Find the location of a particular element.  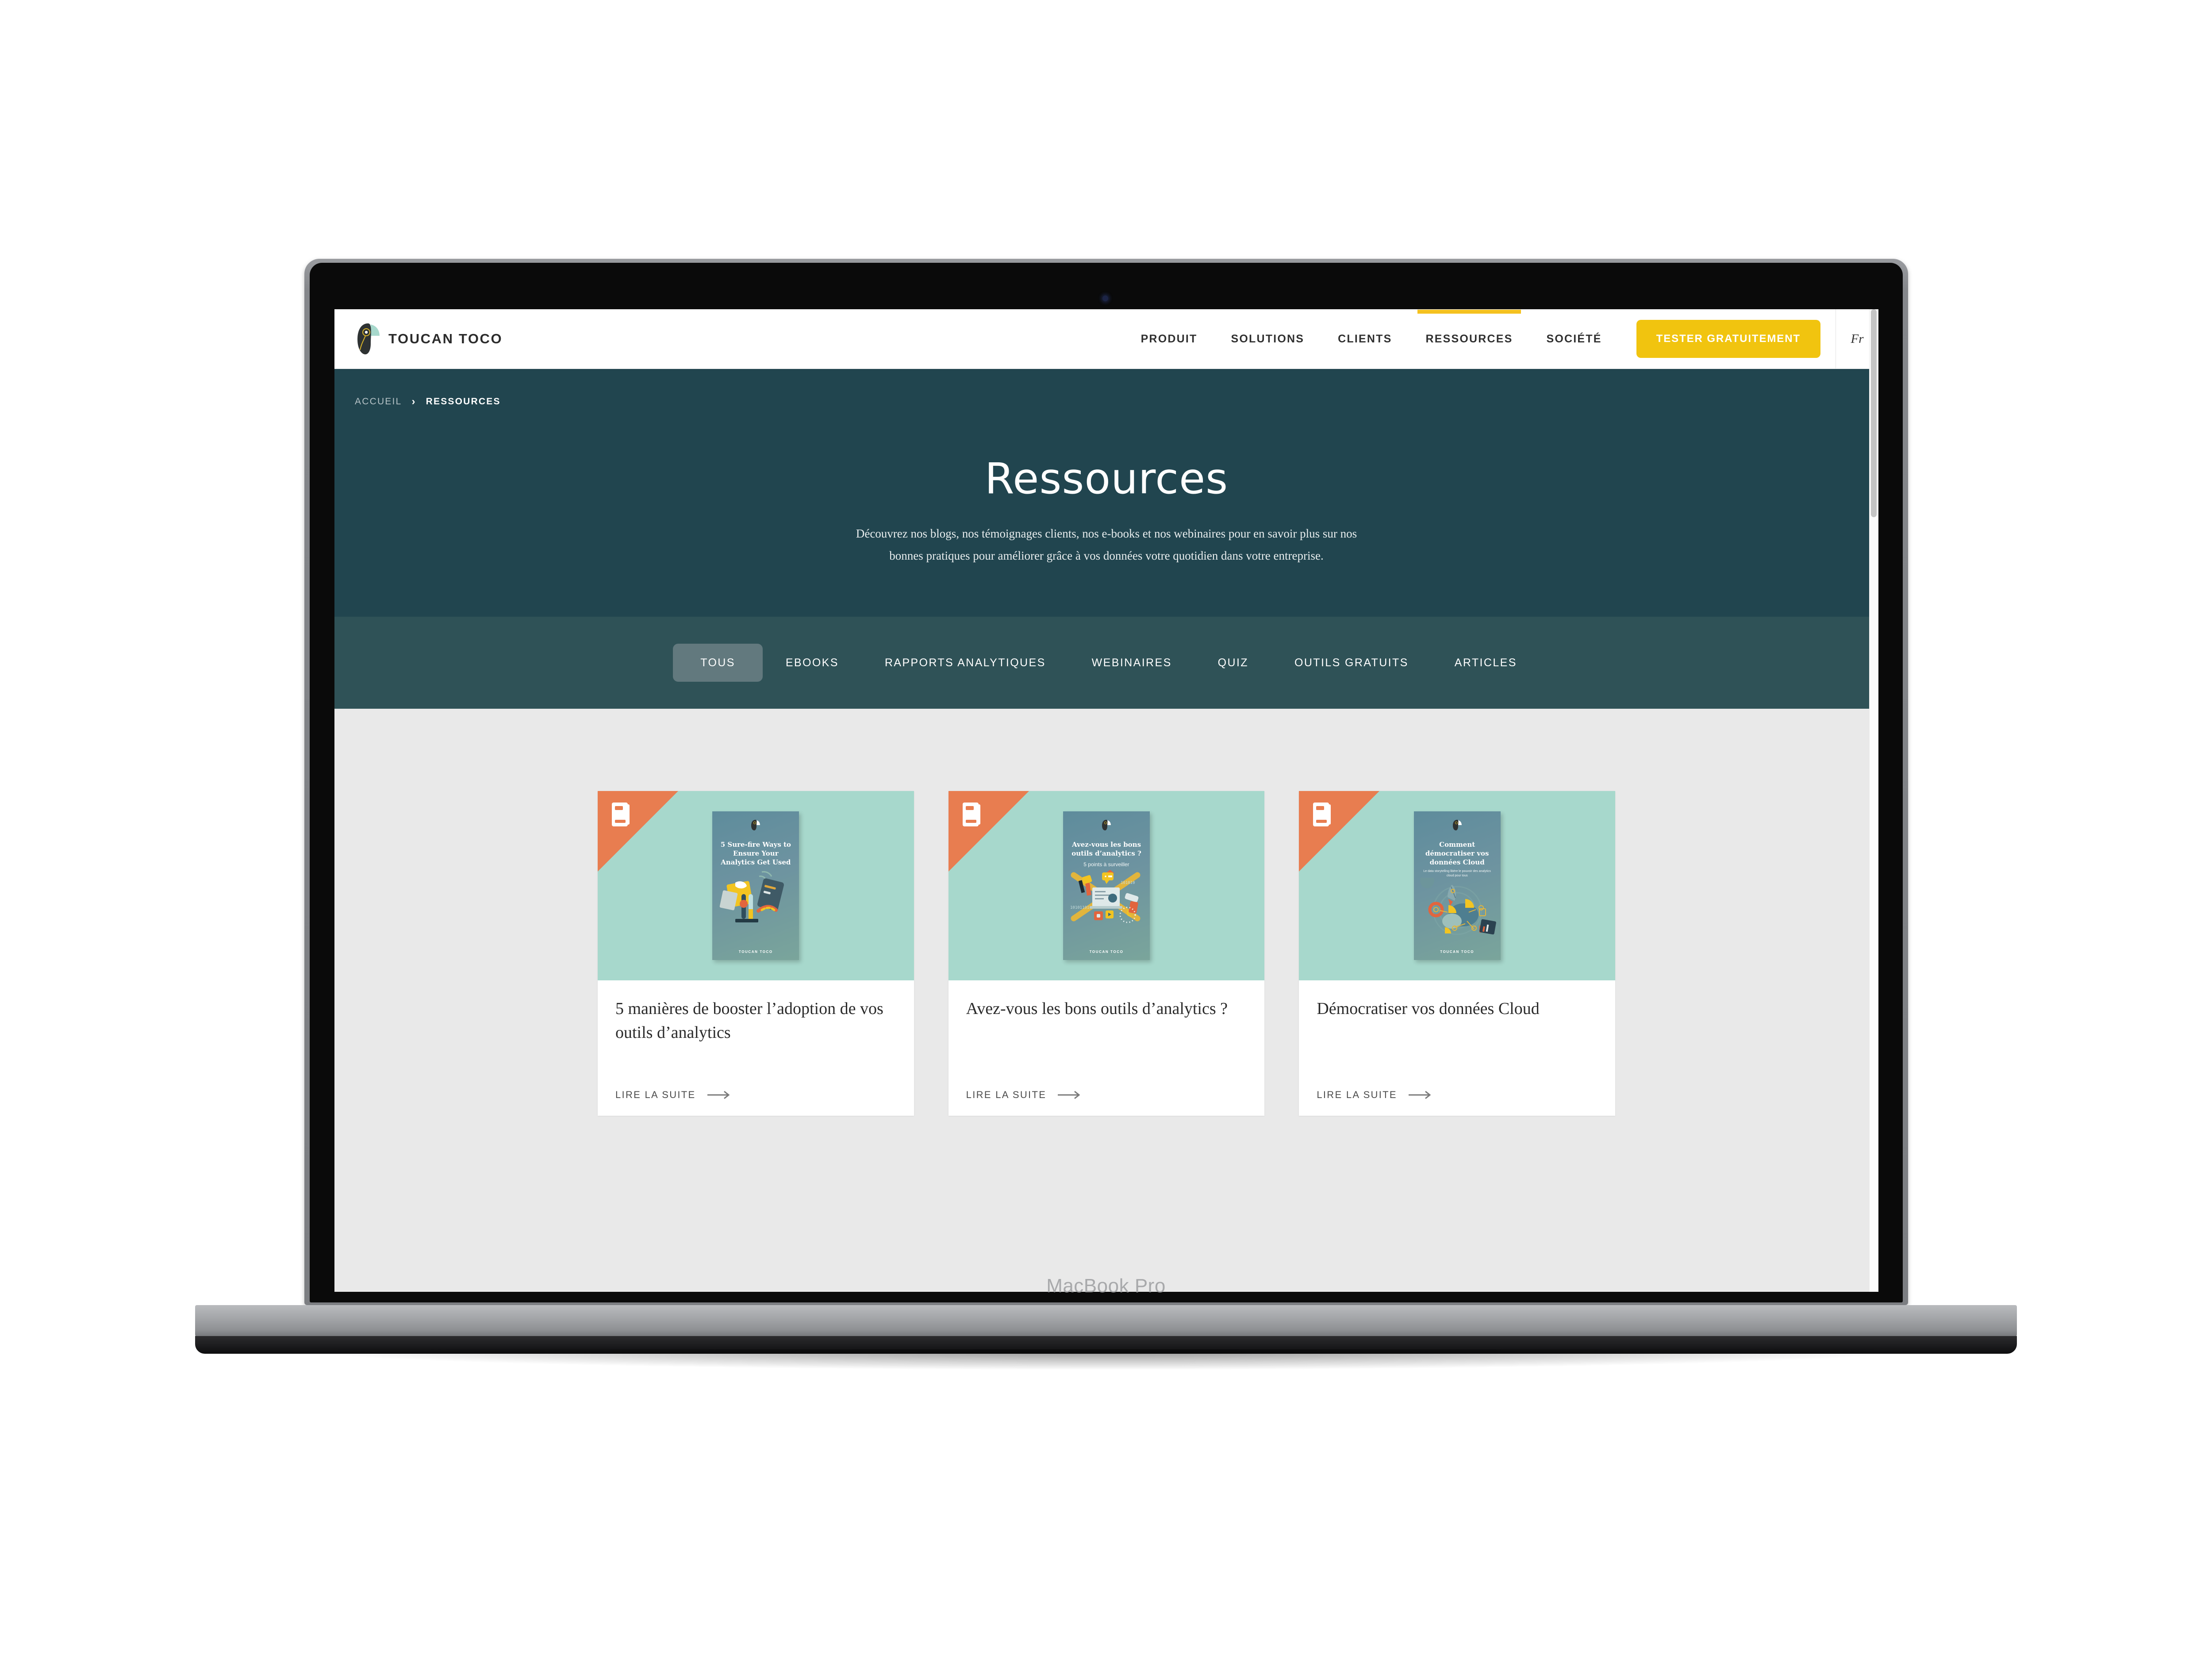

nav-item-ressources: RESSOURCES is located at coordinates (1469, 339).